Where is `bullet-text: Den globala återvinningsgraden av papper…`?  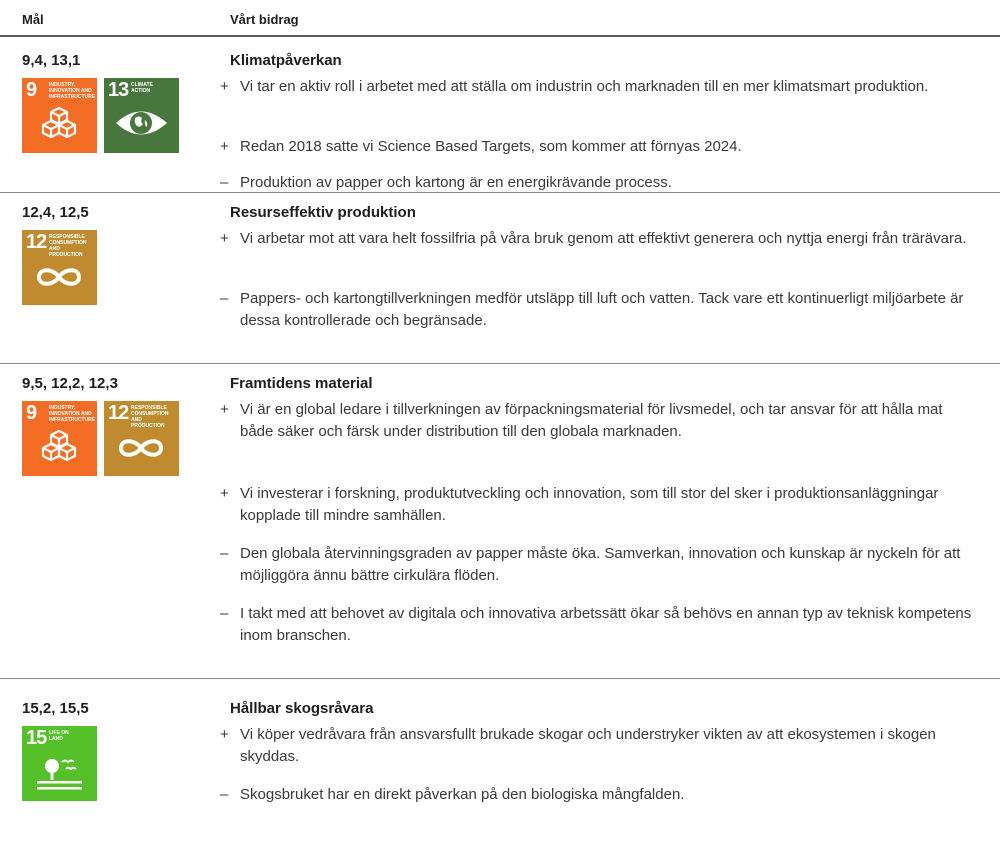 bullet-text: Den globala återvinningsgraden av papper… is located at coordinates (600, 564).